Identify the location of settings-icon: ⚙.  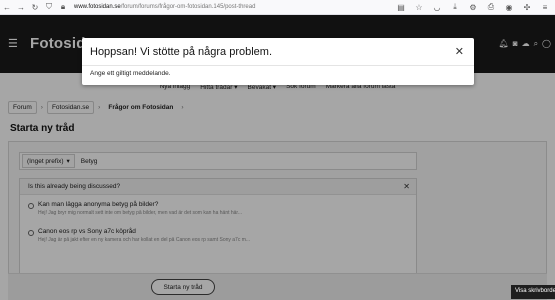
(473, 7).